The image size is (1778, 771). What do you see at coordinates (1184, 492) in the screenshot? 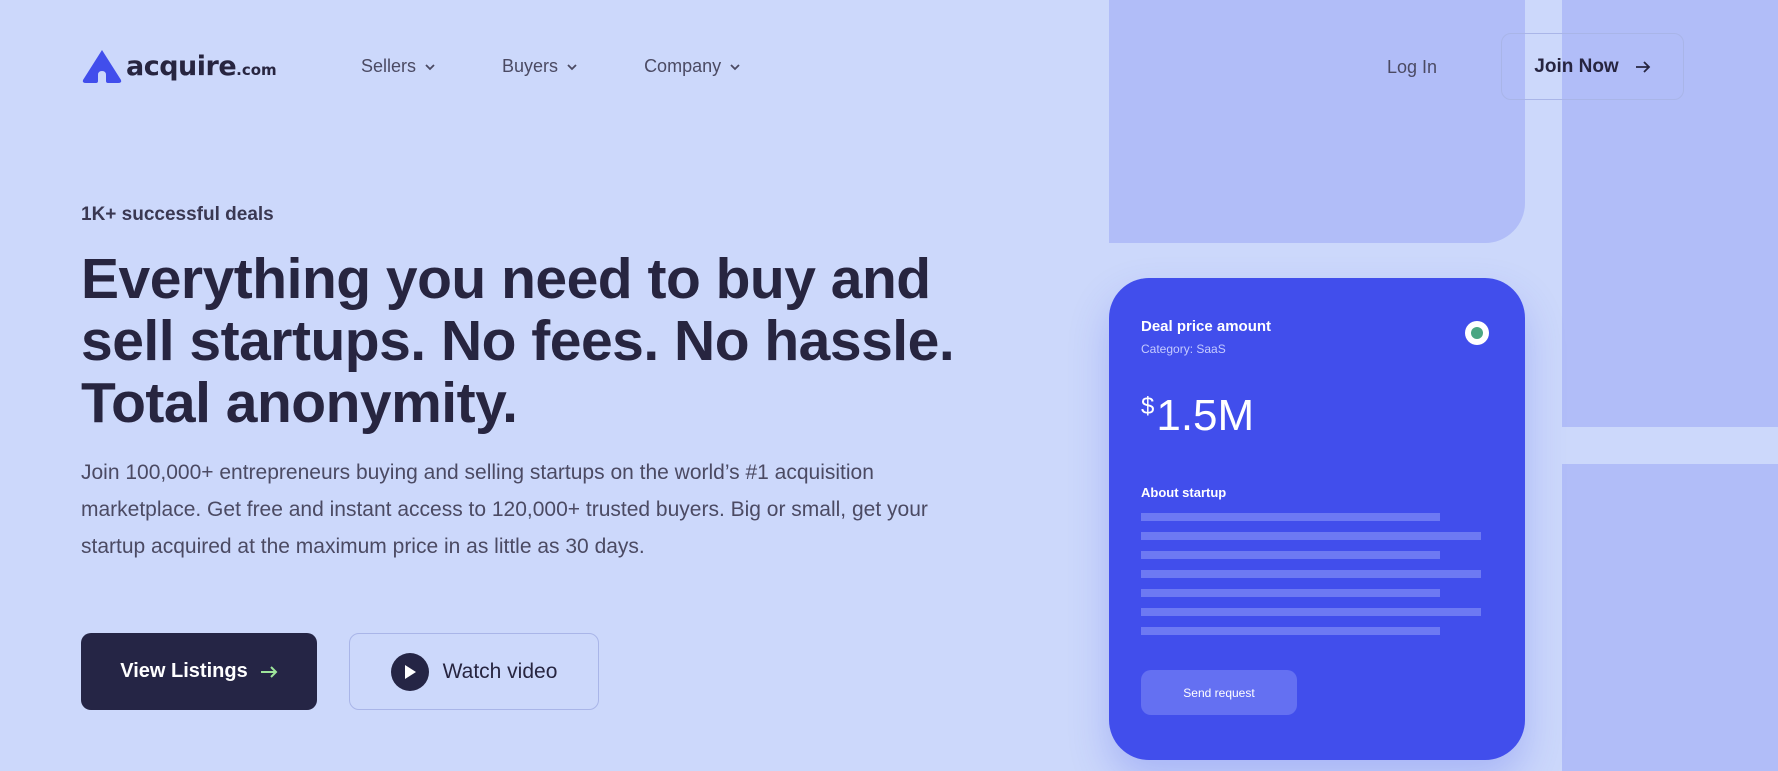
I see `about-startup-heading: About startup` at bounding box center [1184, 492].